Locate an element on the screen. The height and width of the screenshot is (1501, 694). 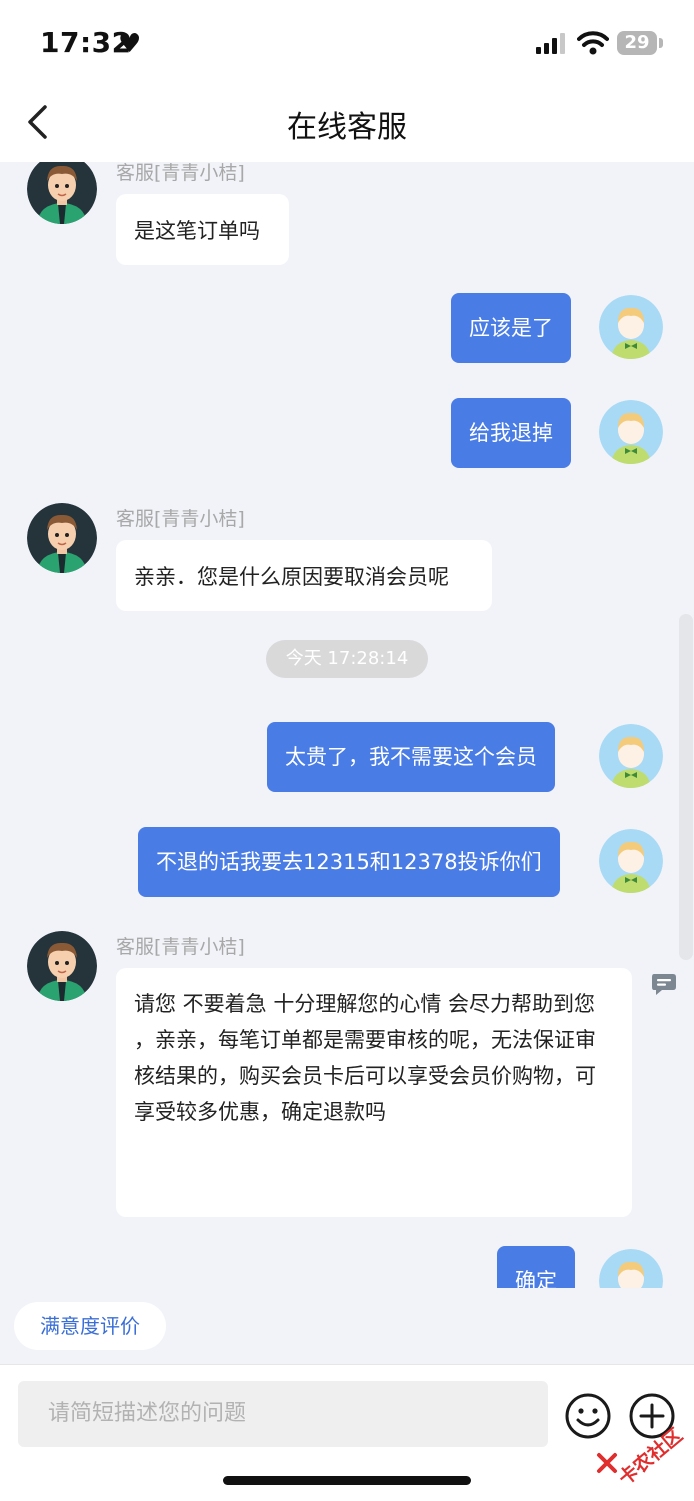
user-message: 不退的话我要去12315和12378投诉你们 is located at coordinates (349, 862).